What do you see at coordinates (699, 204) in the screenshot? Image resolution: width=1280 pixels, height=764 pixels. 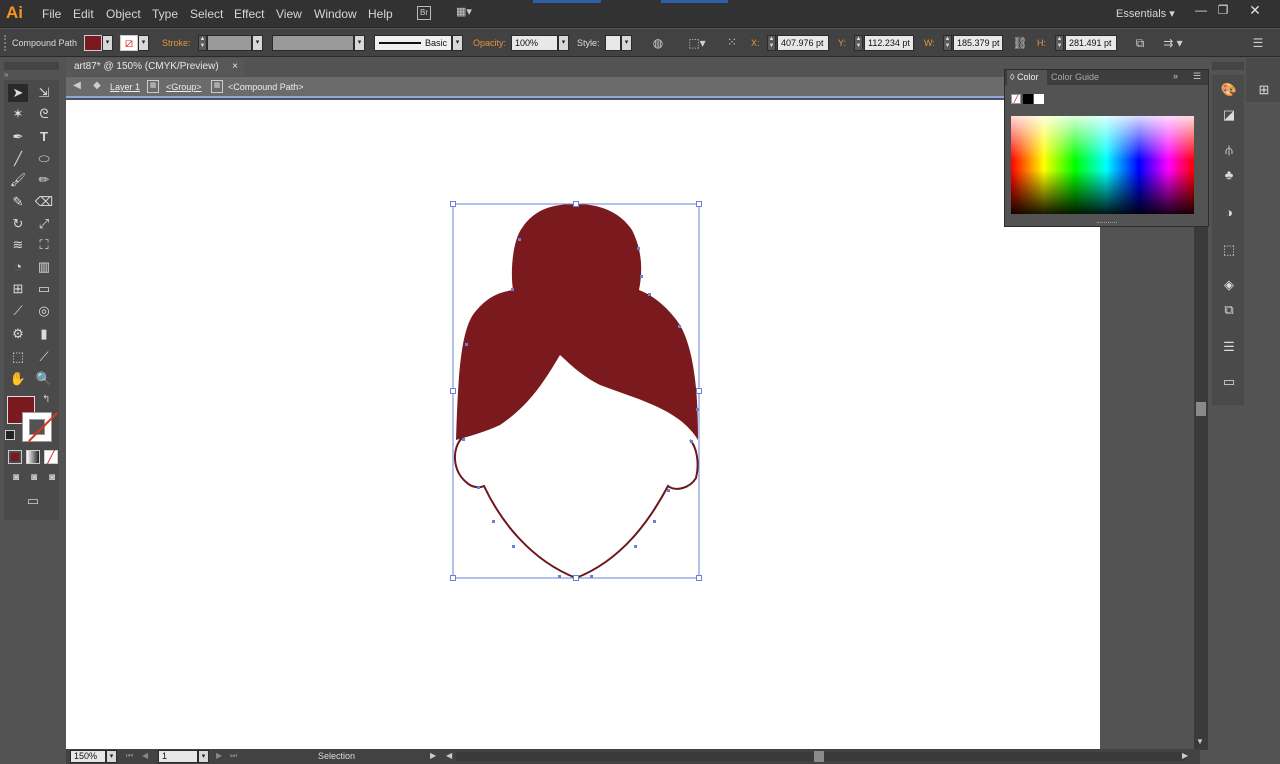 I see `handle-top-right` at bounding box center [699, 204].